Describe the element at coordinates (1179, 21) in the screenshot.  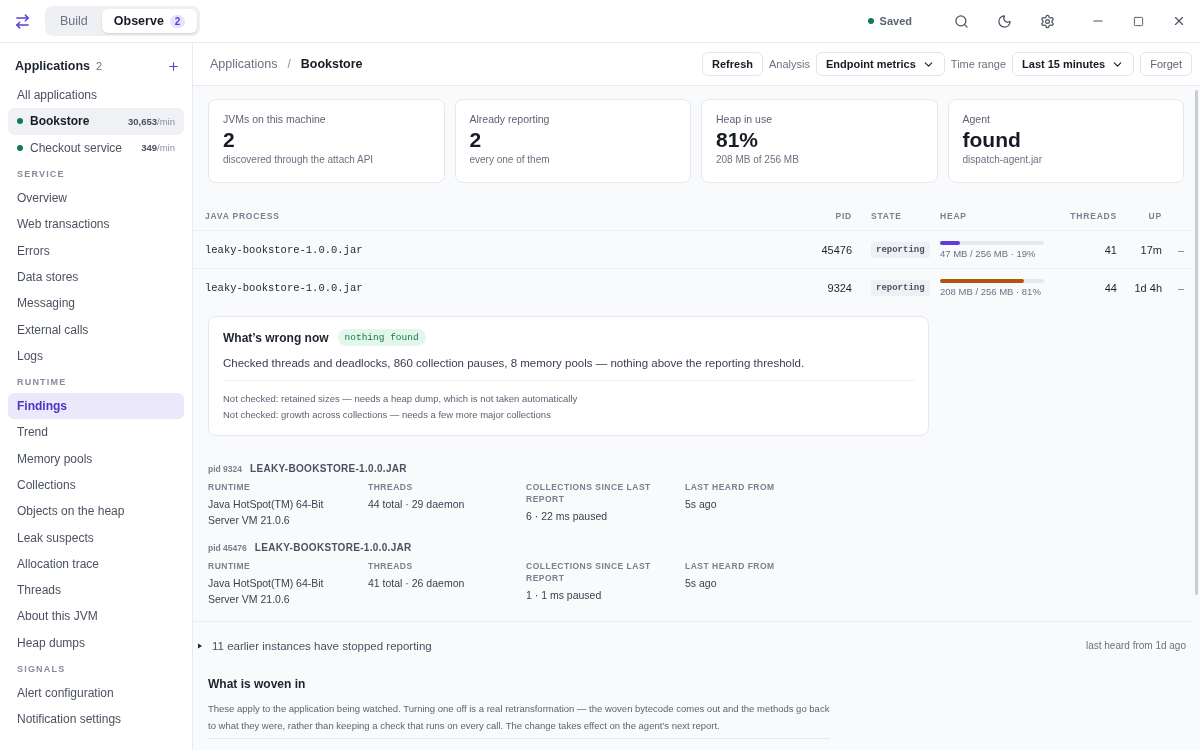
I see `close-icon` at that location.